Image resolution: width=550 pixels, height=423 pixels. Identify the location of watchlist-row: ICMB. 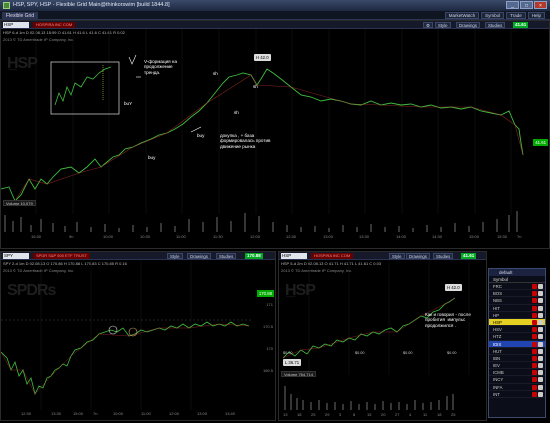
(517, 373).